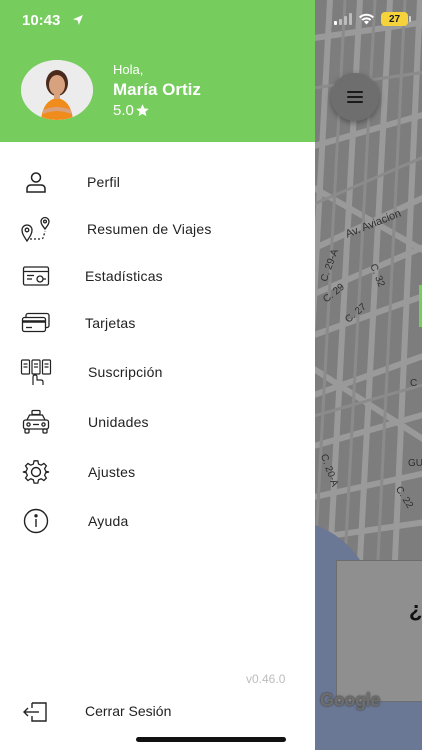 Image resolution: width=422 pixels, height=750 pixels. Describe the element at coordinates (211, 739) in the screenshot. I see `home-indicator` at that location.